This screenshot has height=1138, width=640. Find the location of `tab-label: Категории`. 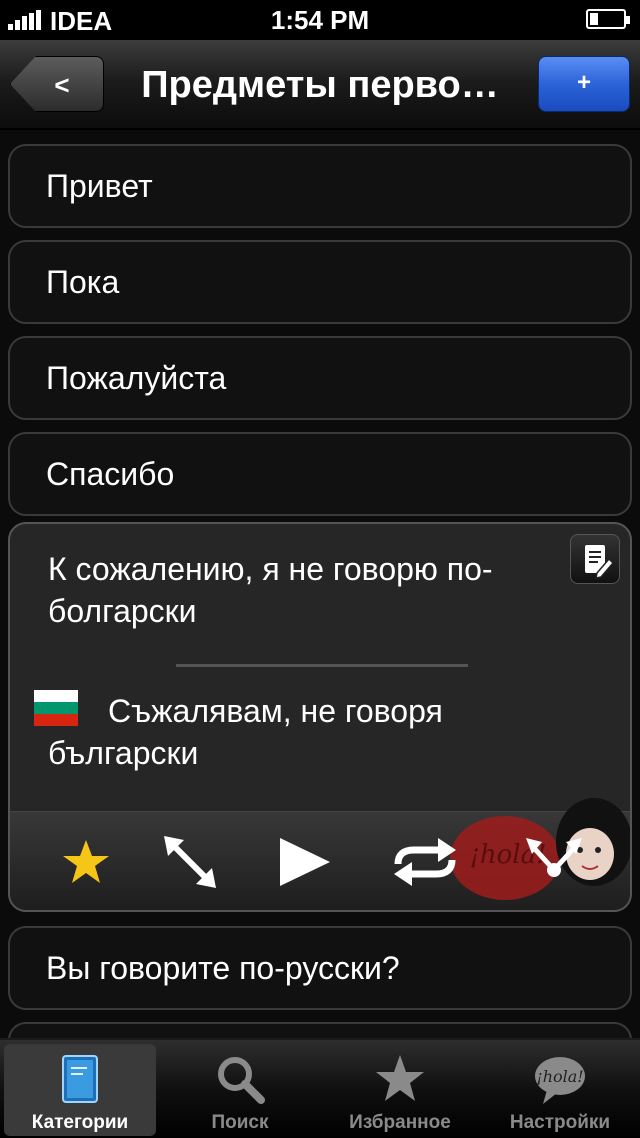

tab-label: Категории is located at coordinates (80, 1122).